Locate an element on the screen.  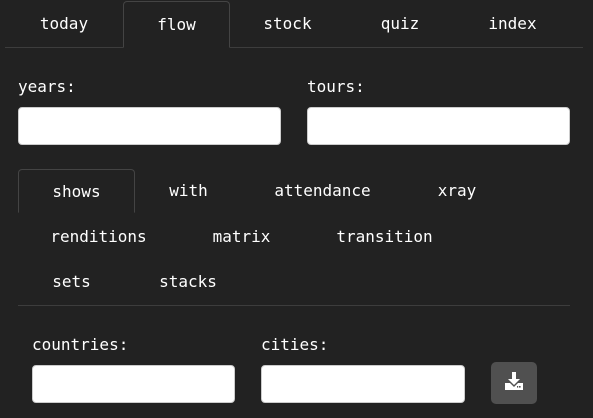
download-icon is located at coordinates (514, 383).